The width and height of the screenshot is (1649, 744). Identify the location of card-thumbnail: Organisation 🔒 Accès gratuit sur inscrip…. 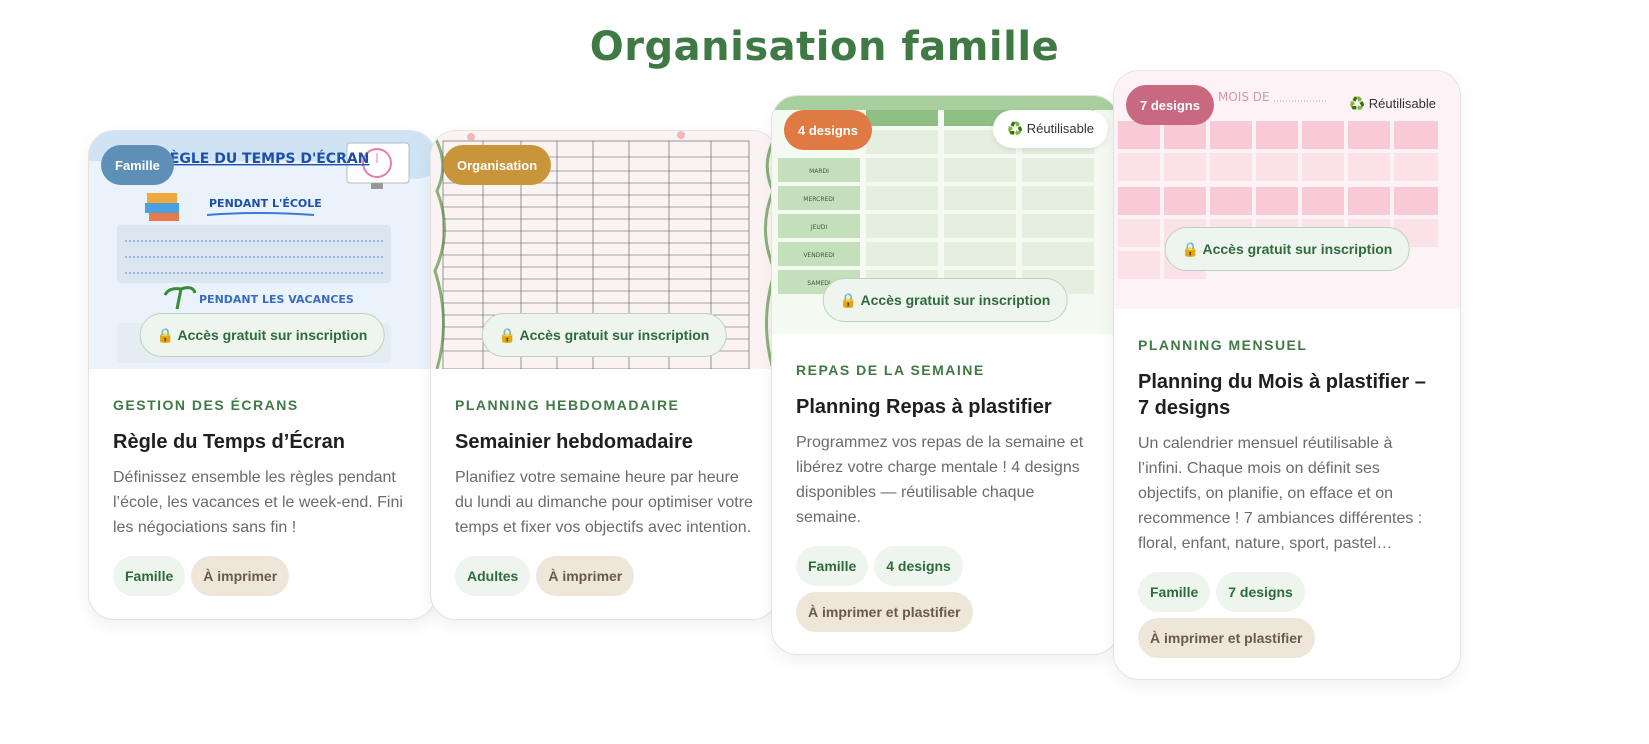
(604, 250).